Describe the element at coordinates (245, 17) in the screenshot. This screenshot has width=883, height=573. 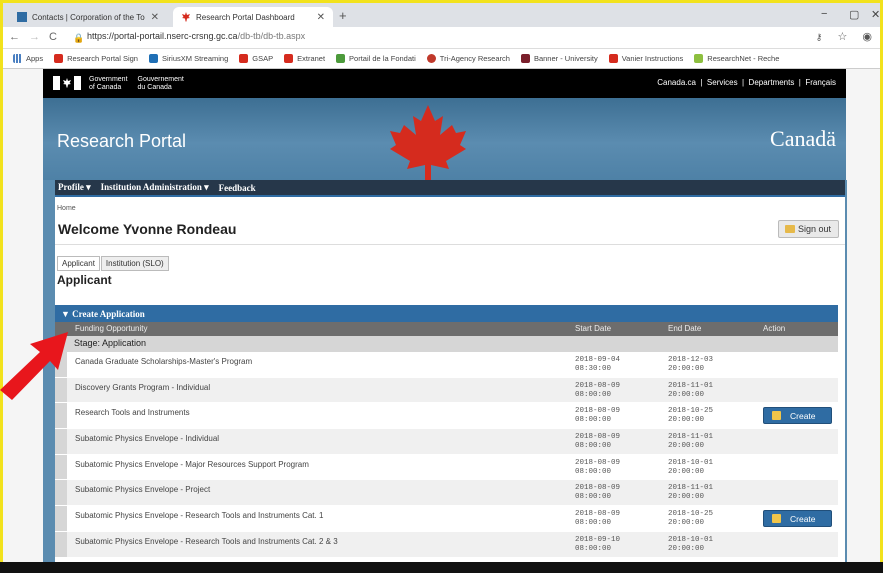
I see `browser-tab-label: Research Portal Dashboard` at that location.